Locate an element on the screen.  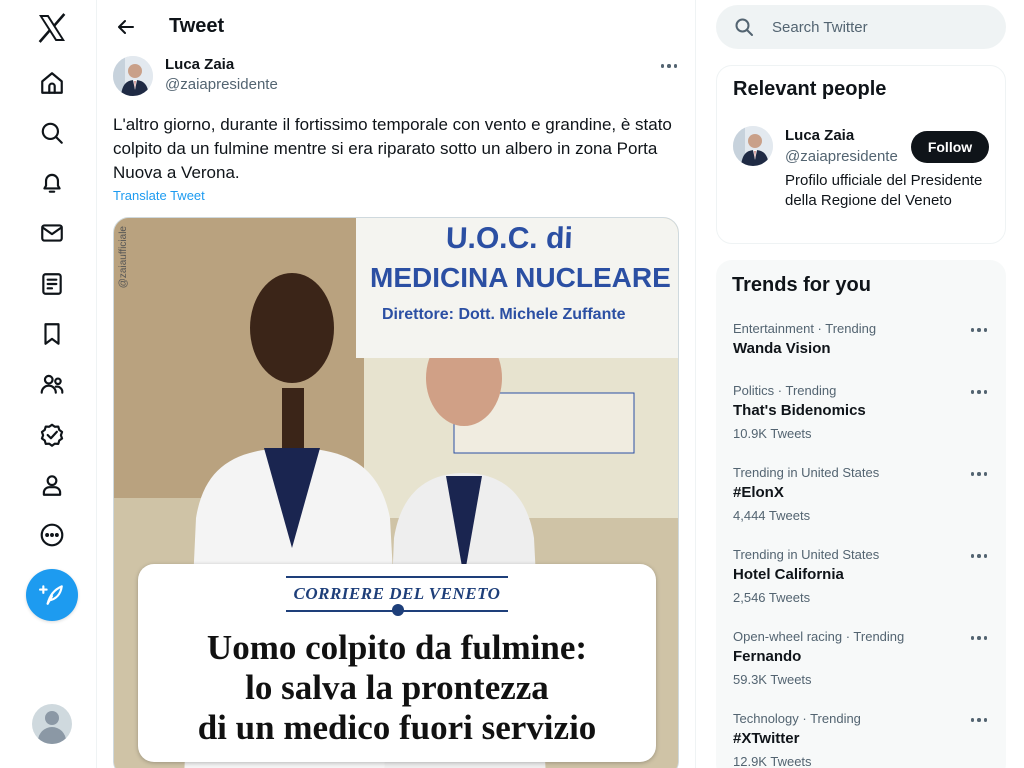
headline-line3: di un medico fuori servizio is located at coordinates (397, 727).